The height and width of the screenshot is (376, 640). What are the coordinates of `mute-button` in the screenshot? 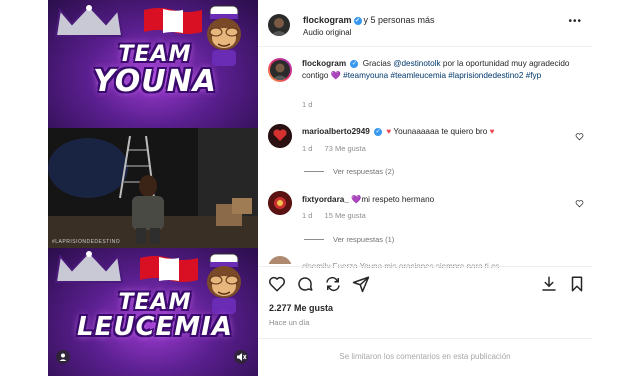 It's located at (241, 357).